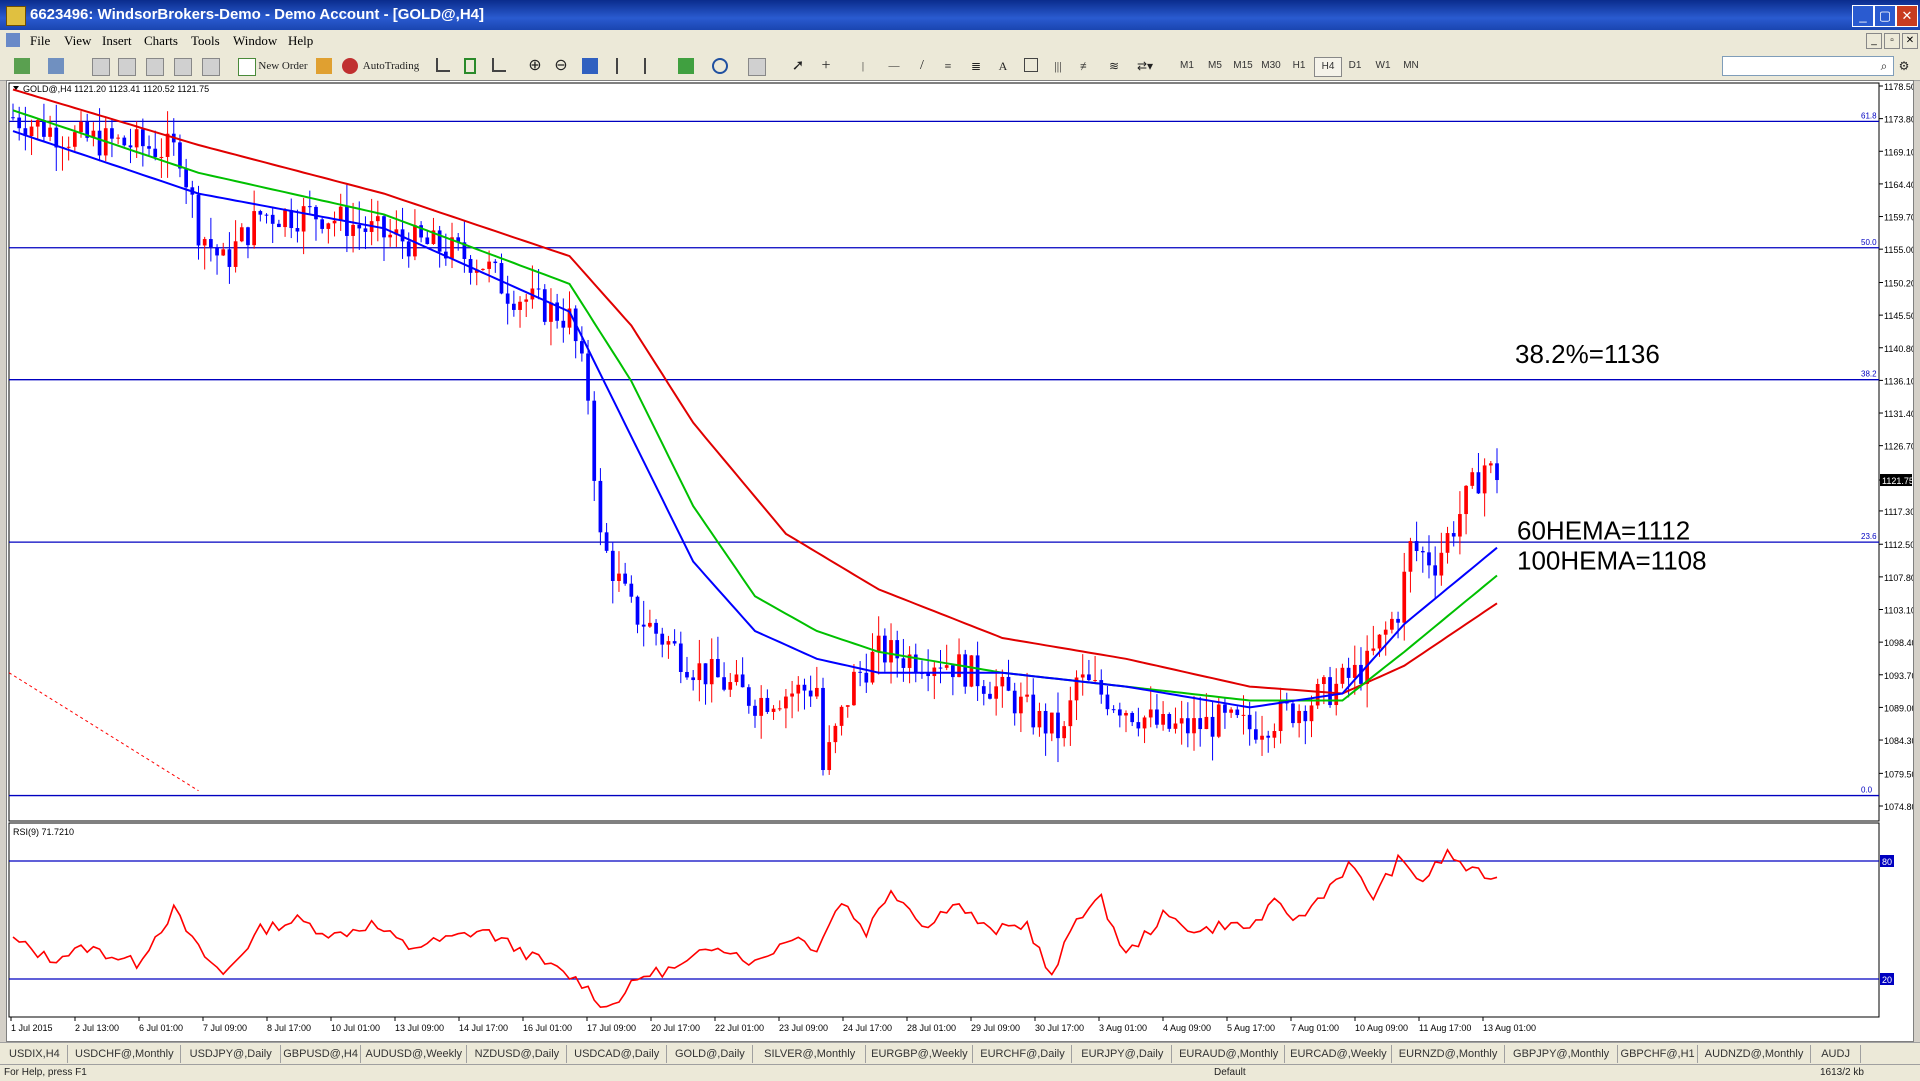 This screenshot has height=1081, width=1920. Describe the element at coordinates (1755, 1054) in the screenshot. I see `chart-tab: AUDNZD@,Monthly` at that location.